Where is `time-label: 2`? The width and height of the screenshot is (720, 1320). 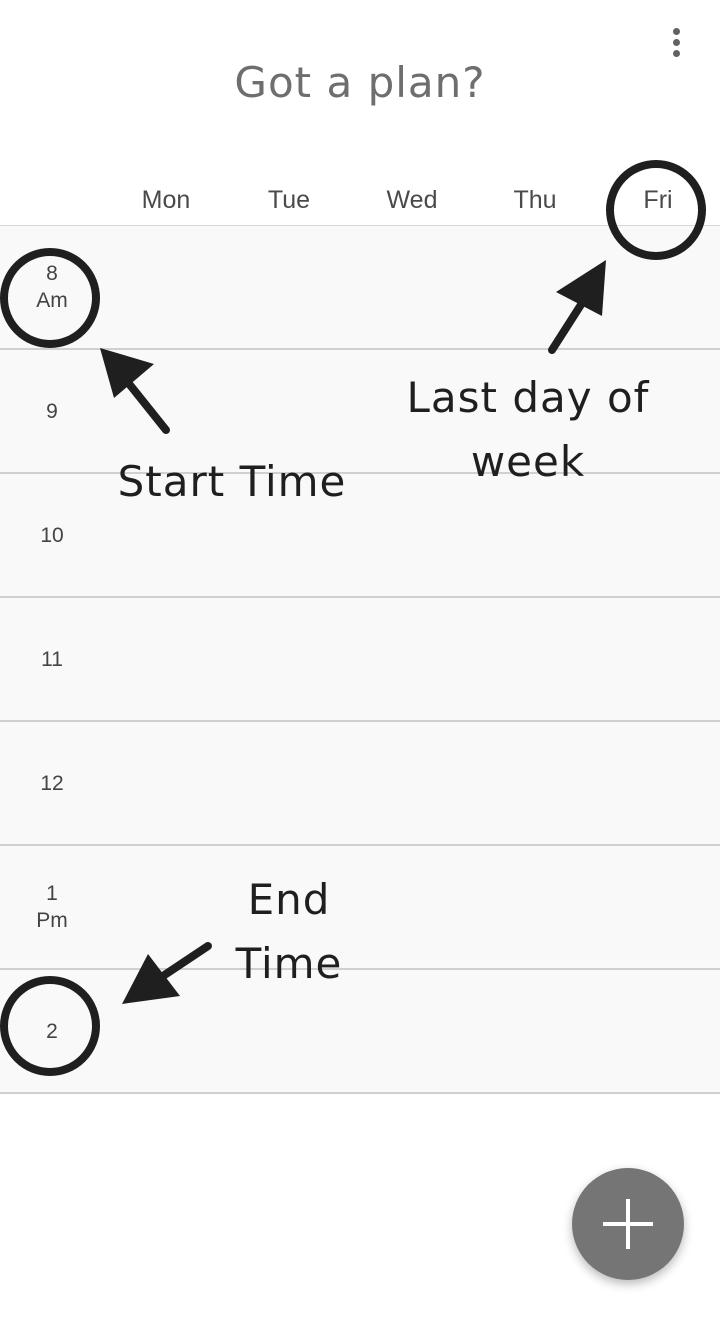 time-label: 2 is located at coordinates (52, 1031).